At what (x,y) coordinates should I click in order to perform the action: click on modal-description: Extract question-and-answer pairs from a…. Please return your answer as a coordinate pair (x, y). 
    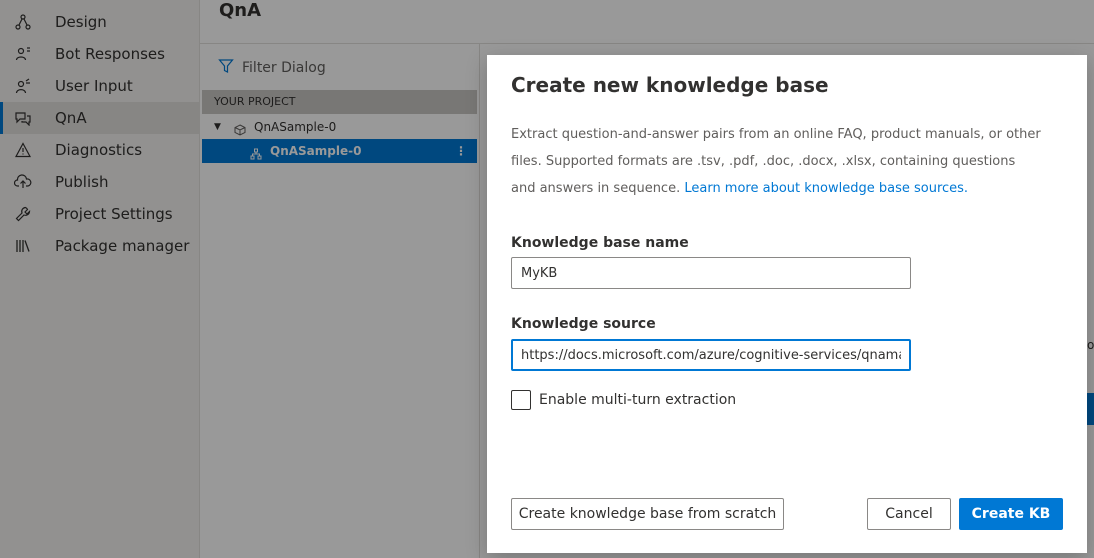
    Looking at the image, I should click on (776, 161).